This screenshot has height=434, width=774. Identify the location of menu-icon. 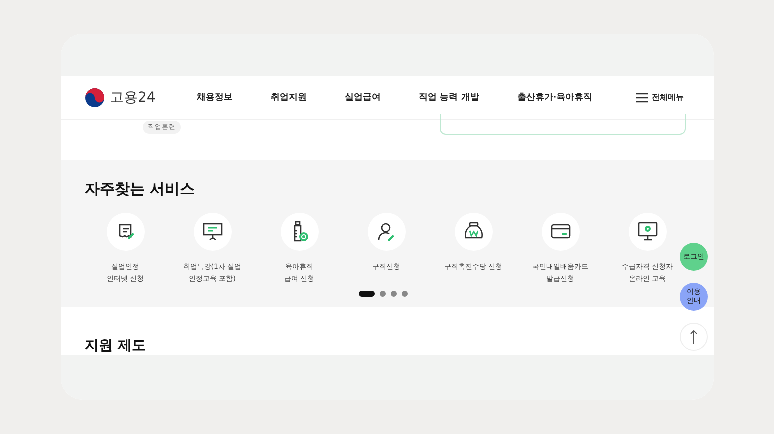
(642, 97).